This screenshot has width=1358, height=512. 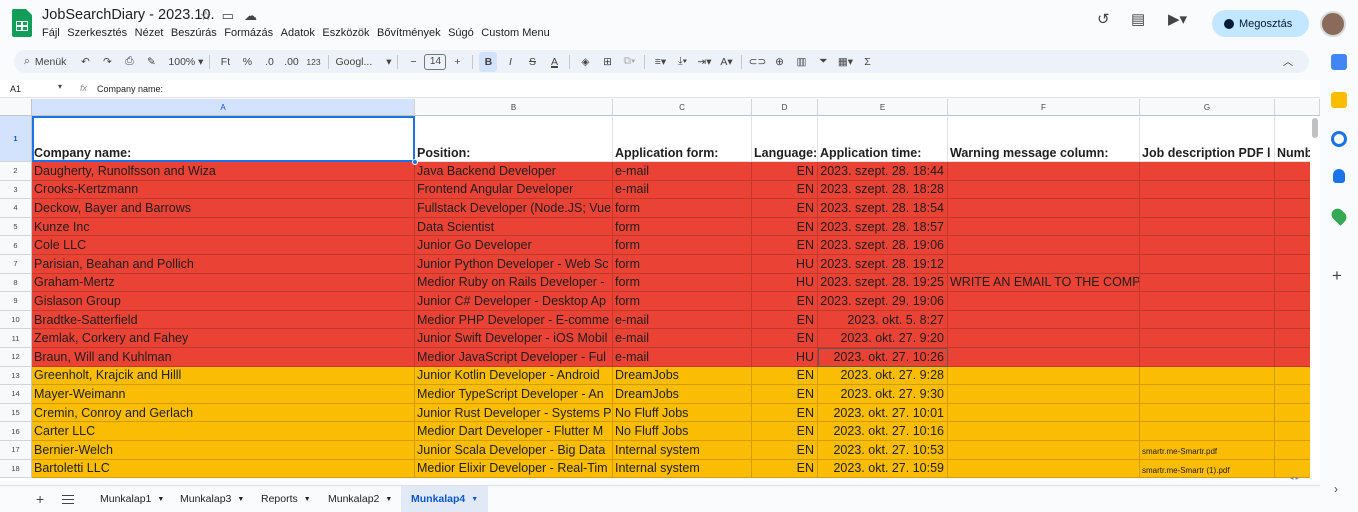 I want to click on row-header: 12, so click(x=16, y=357).